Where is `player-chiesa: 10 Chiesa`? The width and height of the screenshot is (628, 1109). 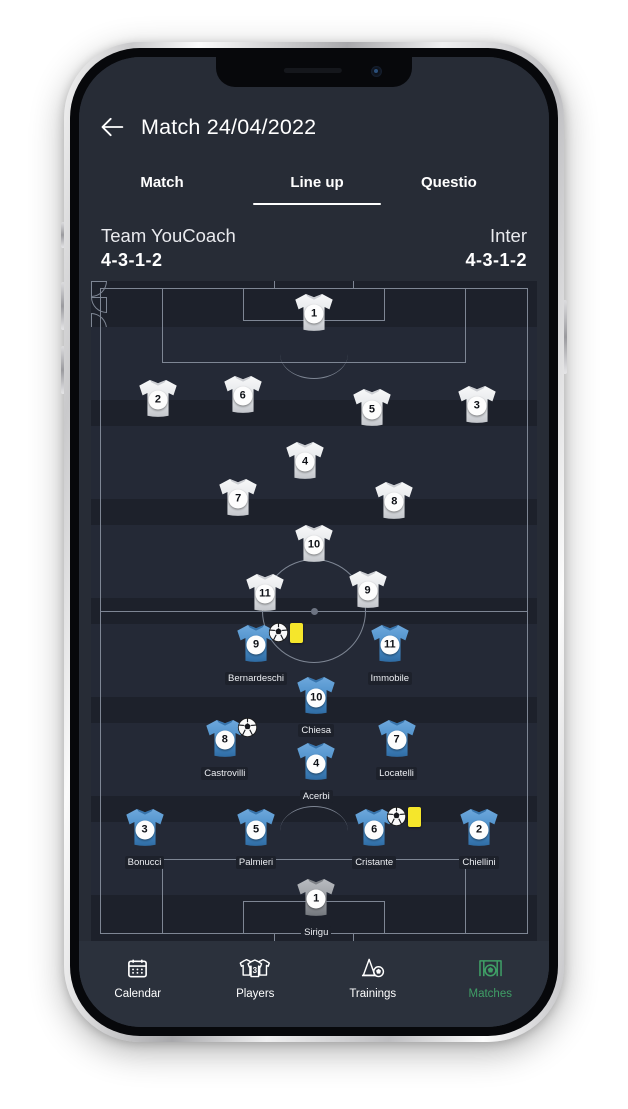 player-chiesa: 10 Chiesa is located at coordinates (316, 703).